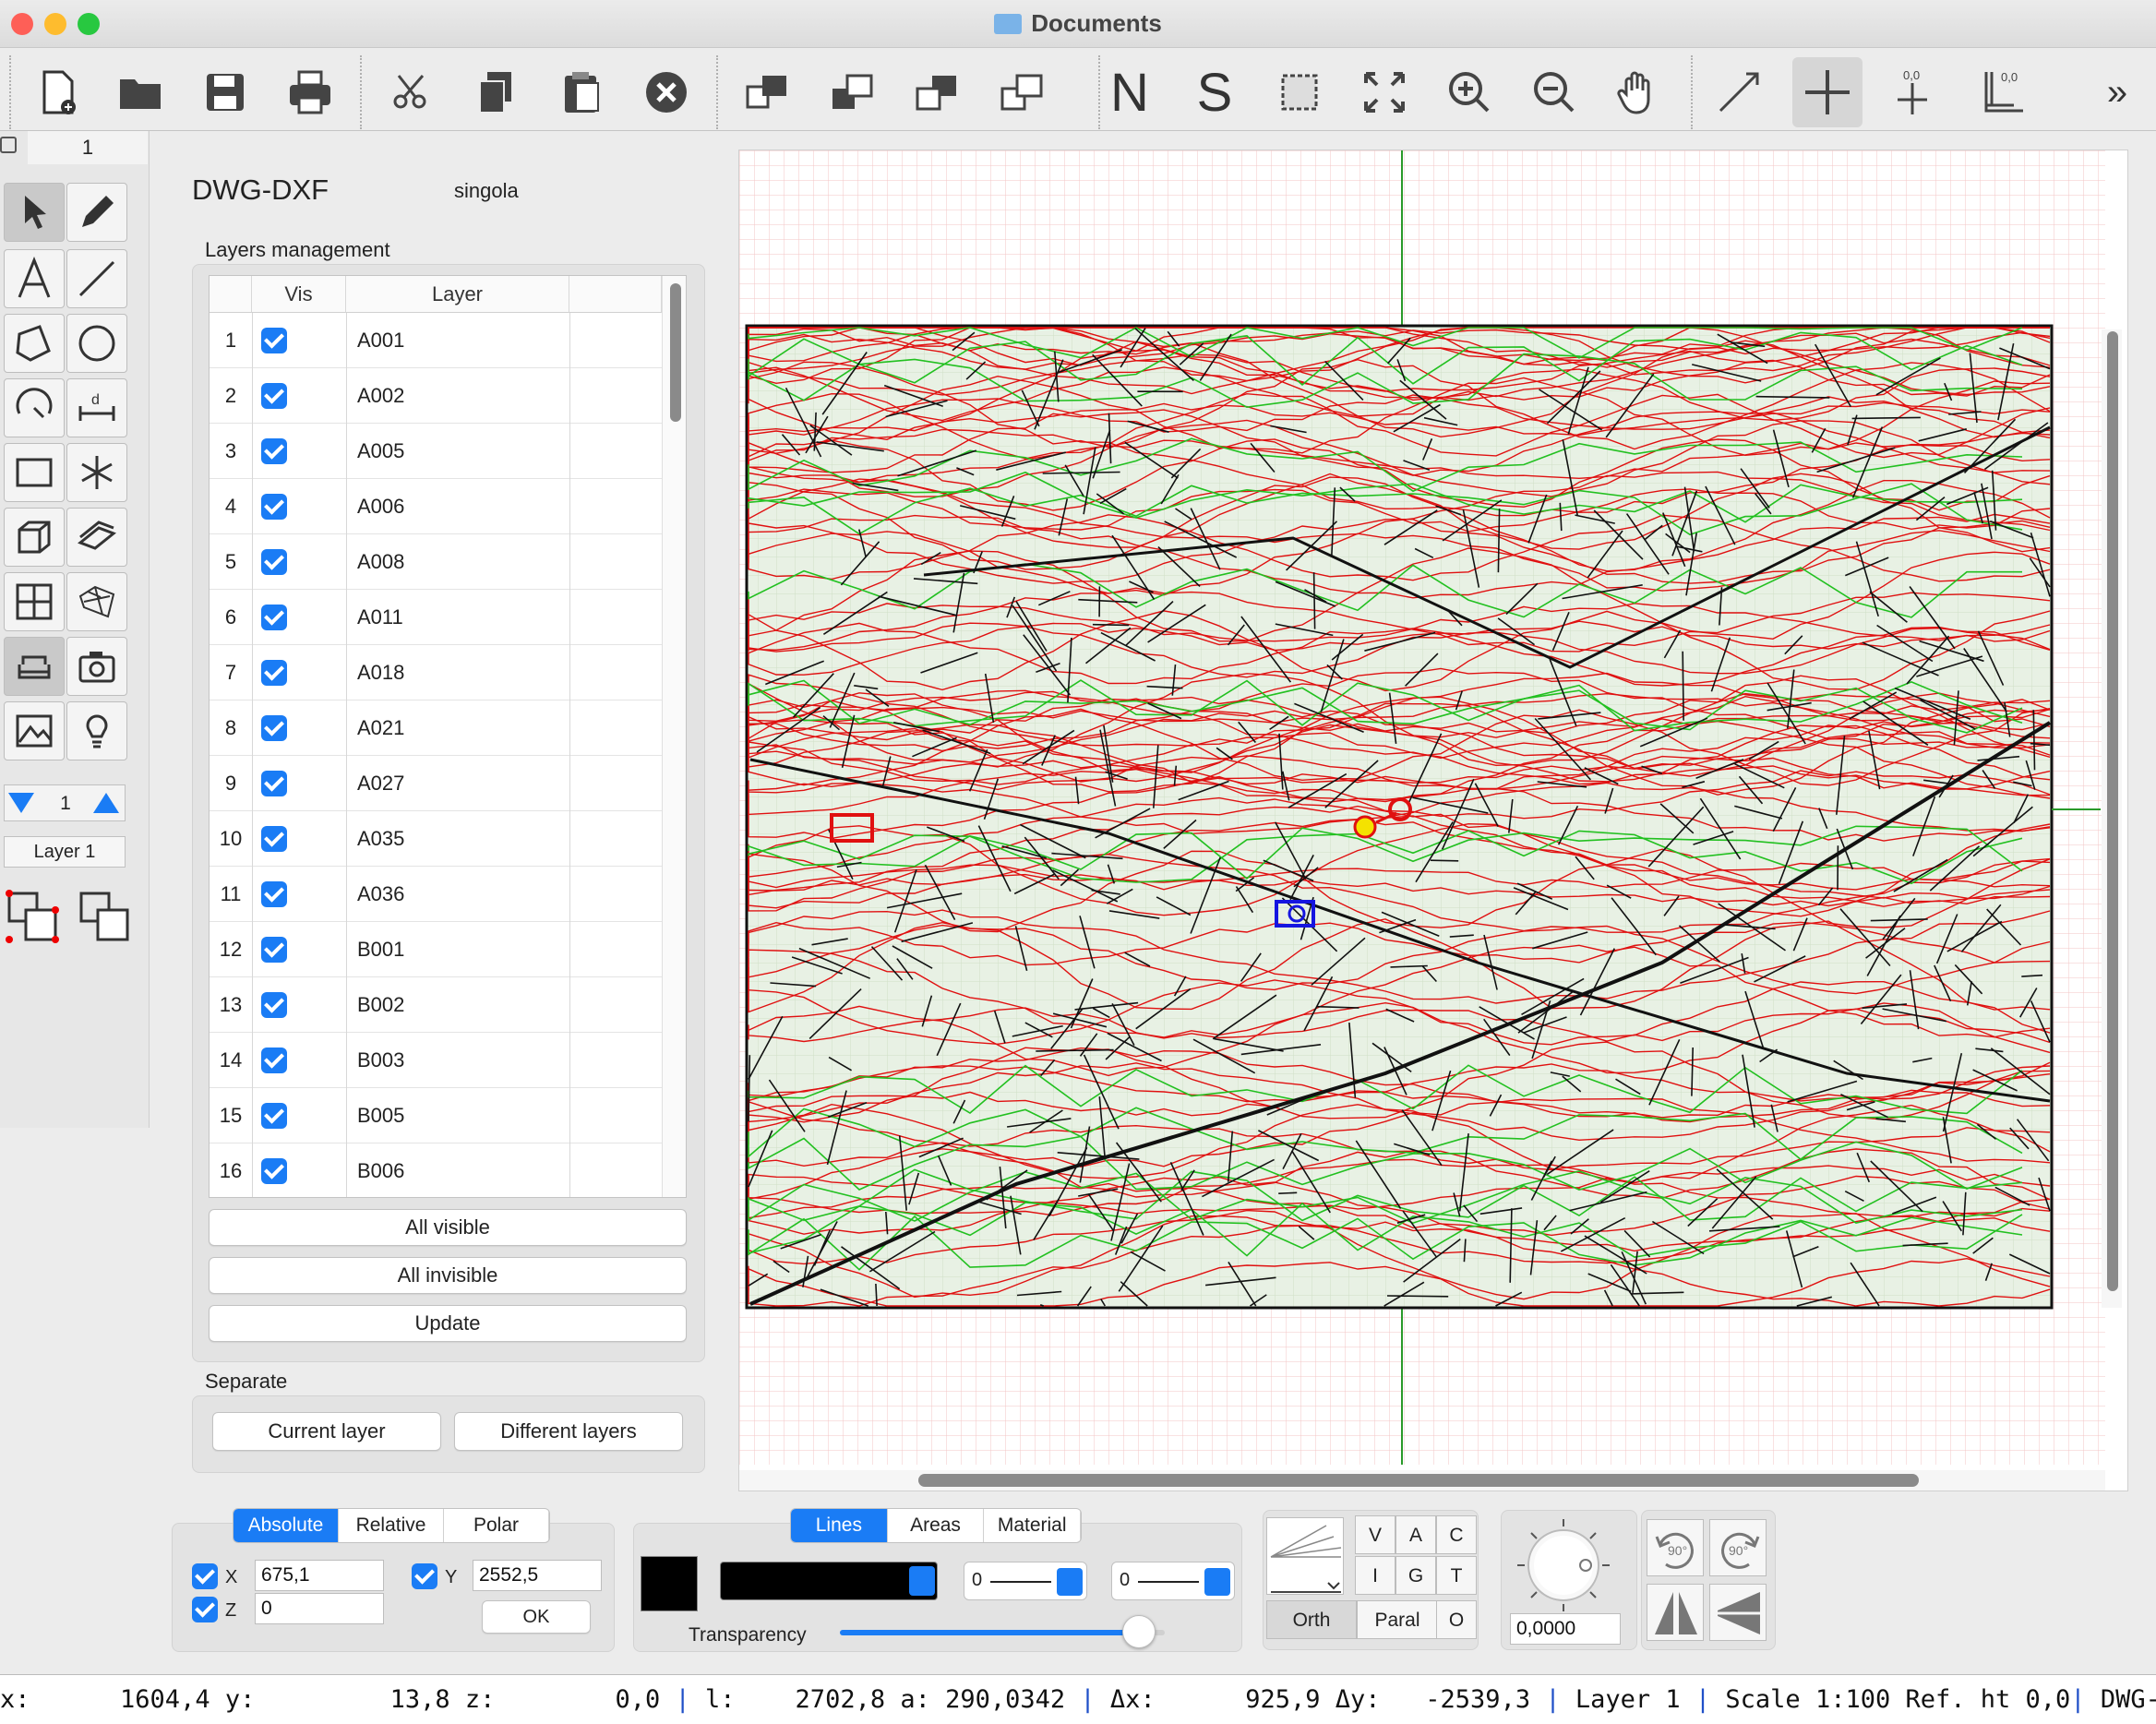  What do you see at coordinates (34, 472) in the screenshot?
I see `rectangle-tool-icon` at bounding box center [34, 472].